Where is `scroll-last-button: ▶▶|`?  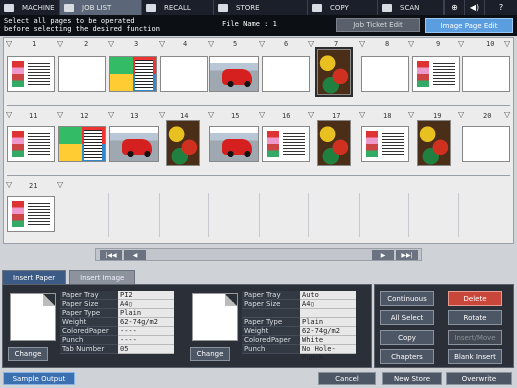
scroll-last-button: ▶▶| is located at coordinates (407, 255).